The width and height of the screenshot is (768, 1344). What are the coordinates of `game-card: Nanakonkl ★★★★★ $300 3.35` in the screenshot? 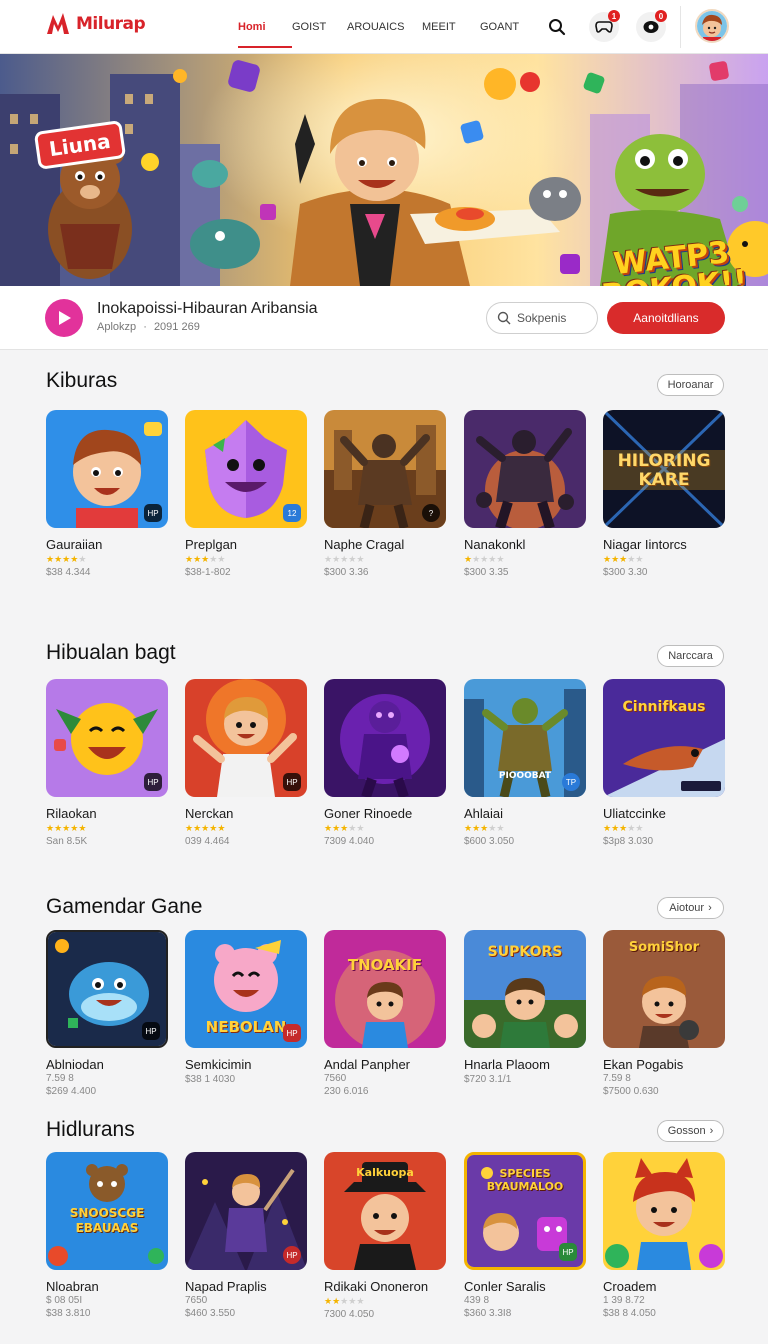 It's located at (525, 494).